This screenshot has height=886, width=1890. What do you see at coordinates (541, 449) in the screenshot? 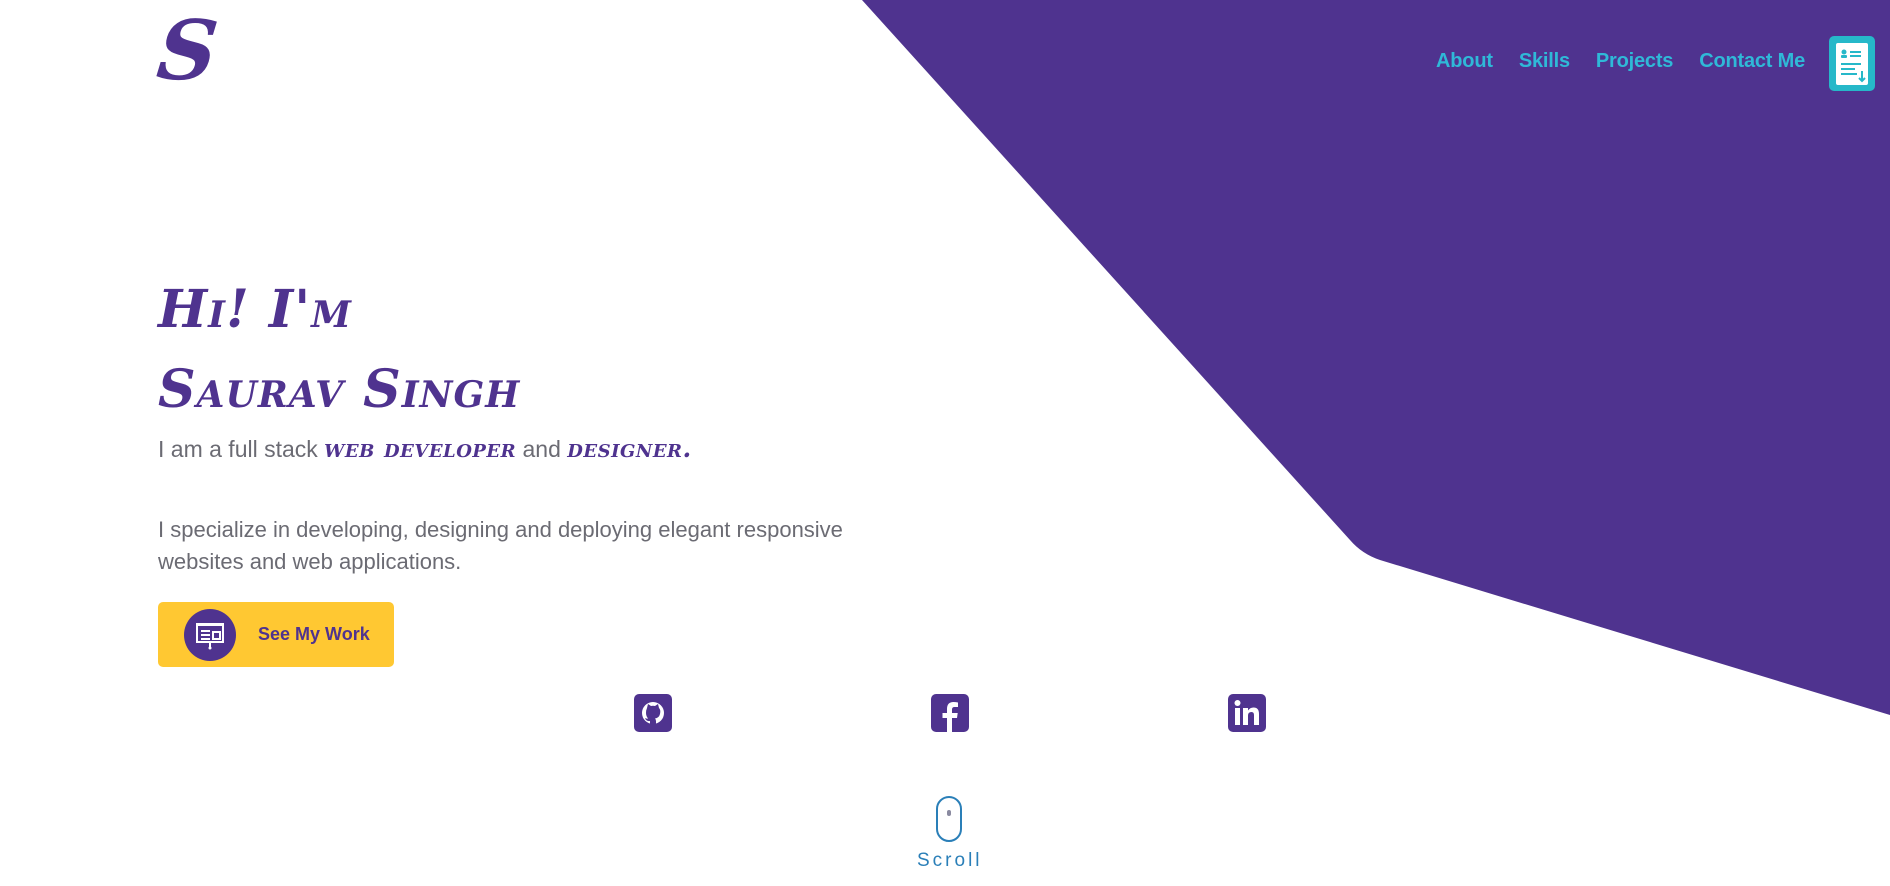
I see `tagline-join: and` at bounding box center [541, 449].